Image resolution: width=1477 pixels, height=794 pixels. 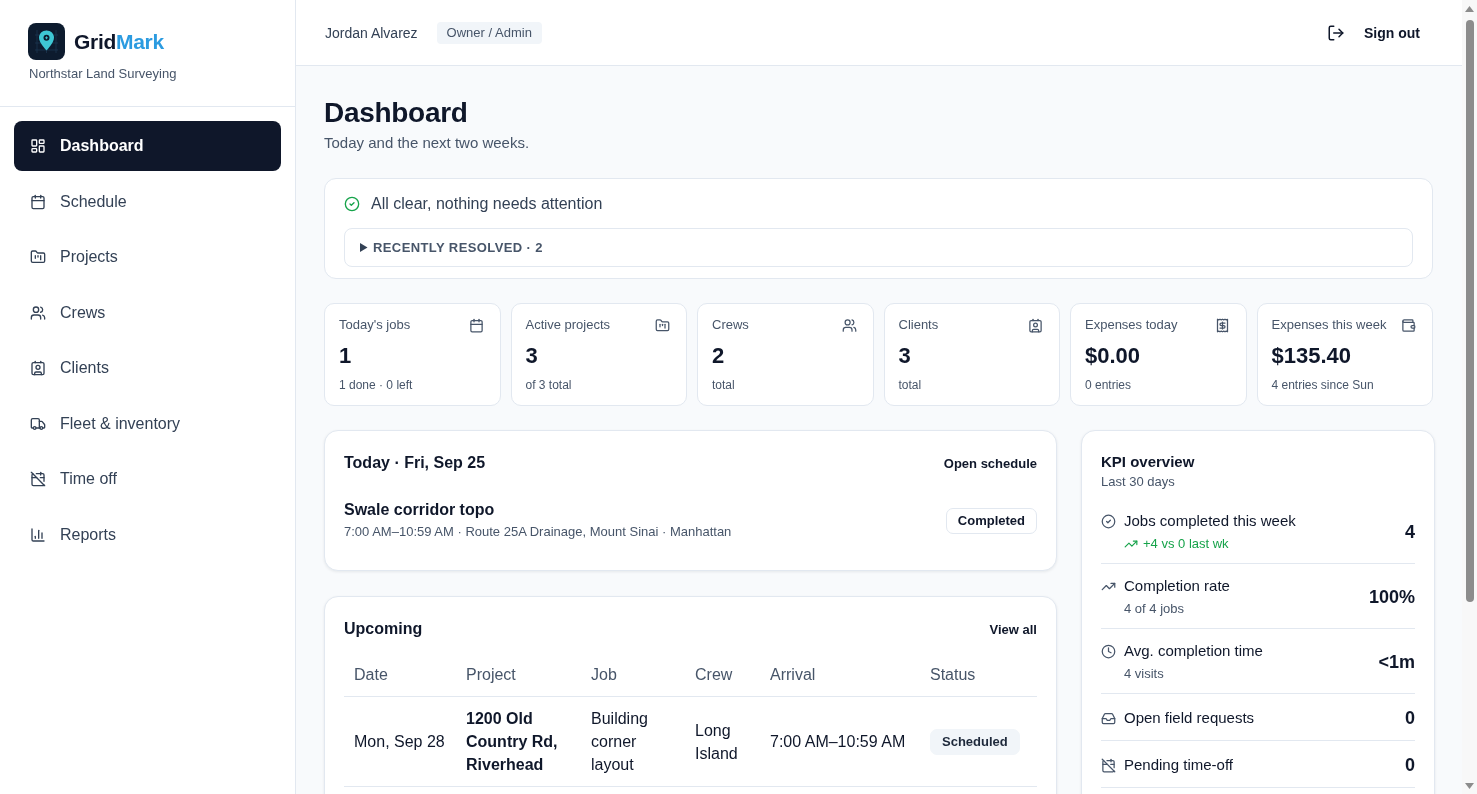 I want to click on kpi-period: Last 30 days, so click(x=1138, y=482).